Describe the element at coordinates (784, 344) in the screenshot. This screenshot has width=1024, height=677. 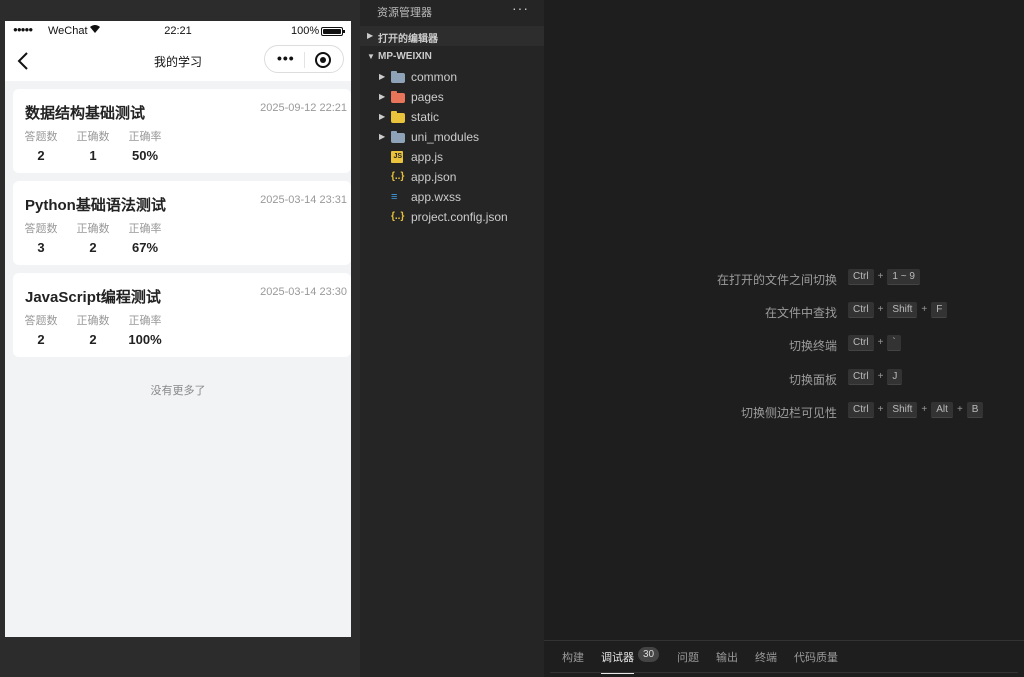
I see `shortcut-row: 切换终端 Ctrl + `` at that location.